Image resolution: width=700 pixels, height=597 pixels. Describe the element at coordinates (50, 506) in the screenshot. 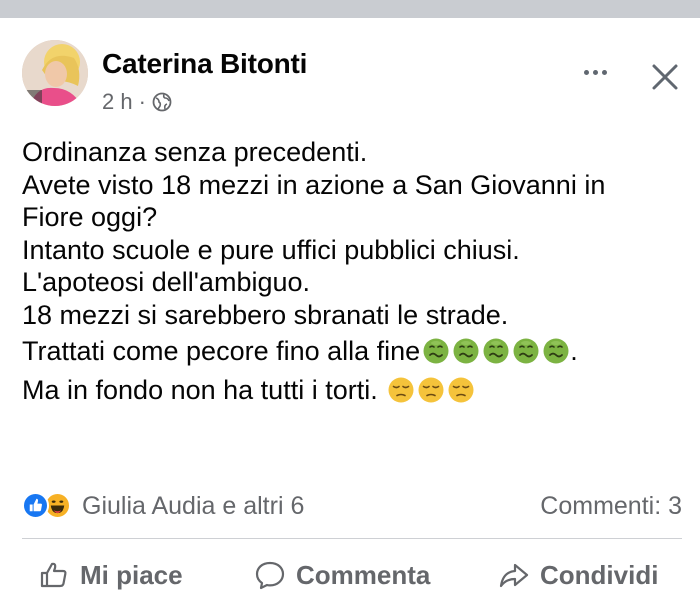

I see `reaction-icons` at that location.